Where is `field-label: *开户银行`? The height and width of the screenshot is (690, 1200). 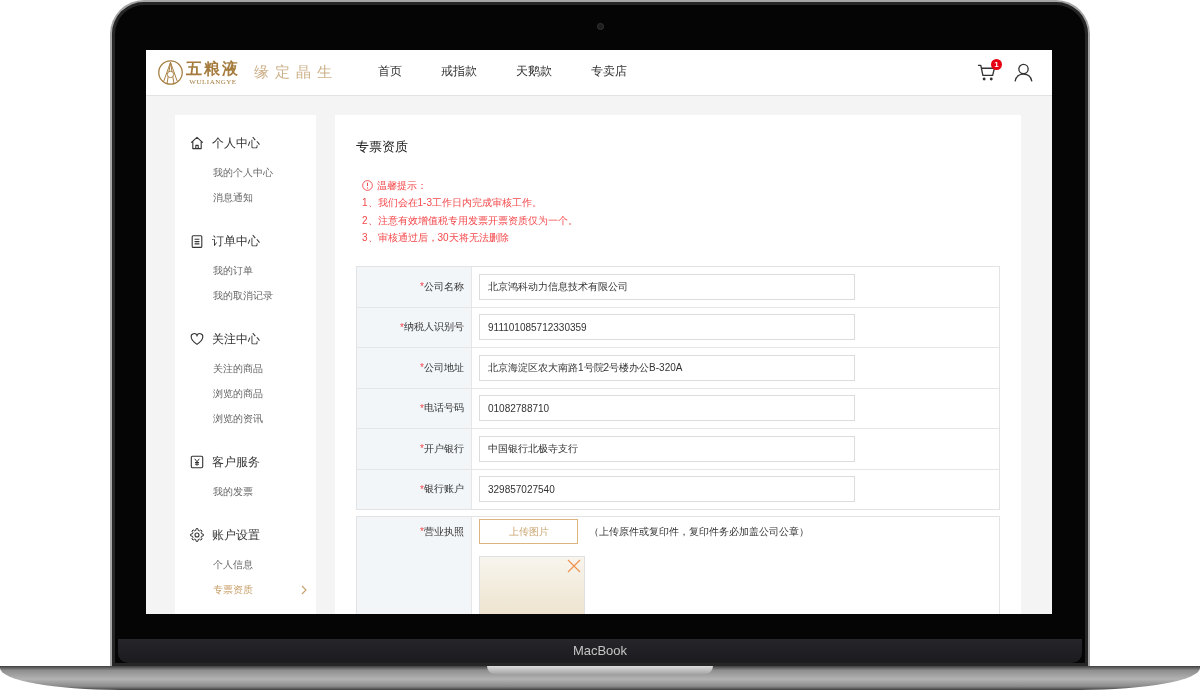
field-label: *开户银行 is located at coordinates (414, 449).